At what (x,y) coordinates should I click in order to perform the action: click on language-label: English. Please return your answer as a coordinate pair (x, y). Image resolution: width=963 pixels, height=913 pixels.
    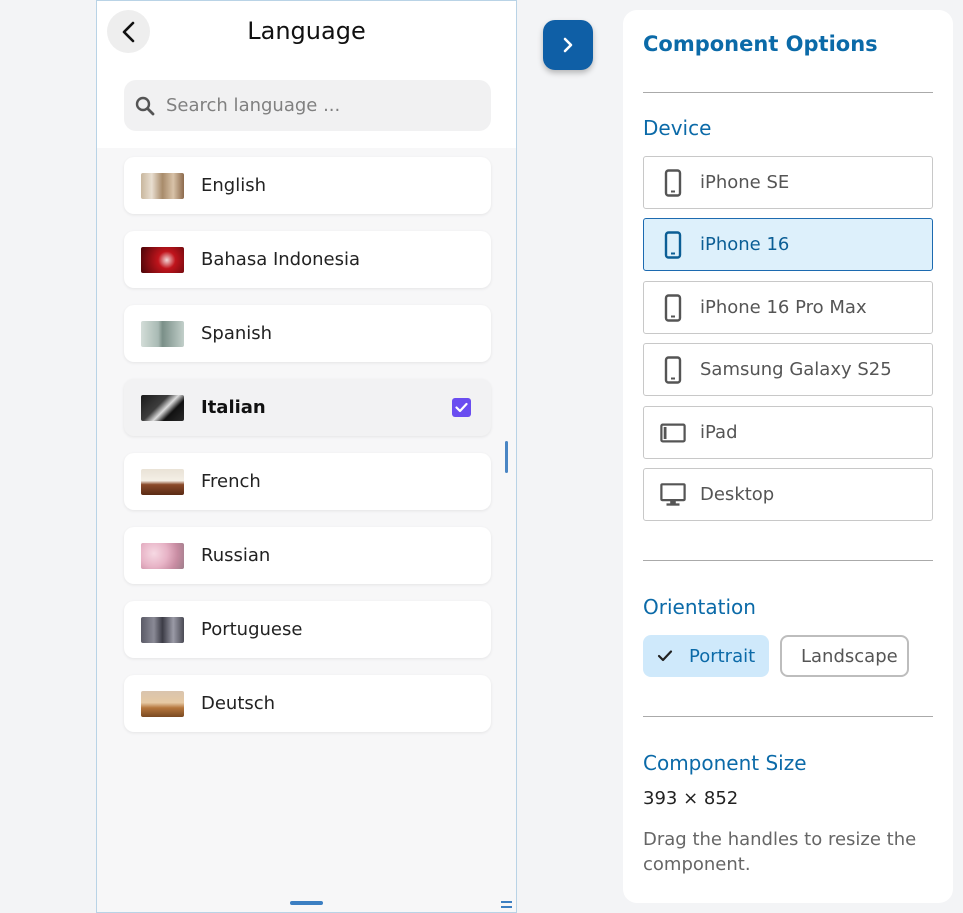
    Looking at the image, I should click on (233, 185).